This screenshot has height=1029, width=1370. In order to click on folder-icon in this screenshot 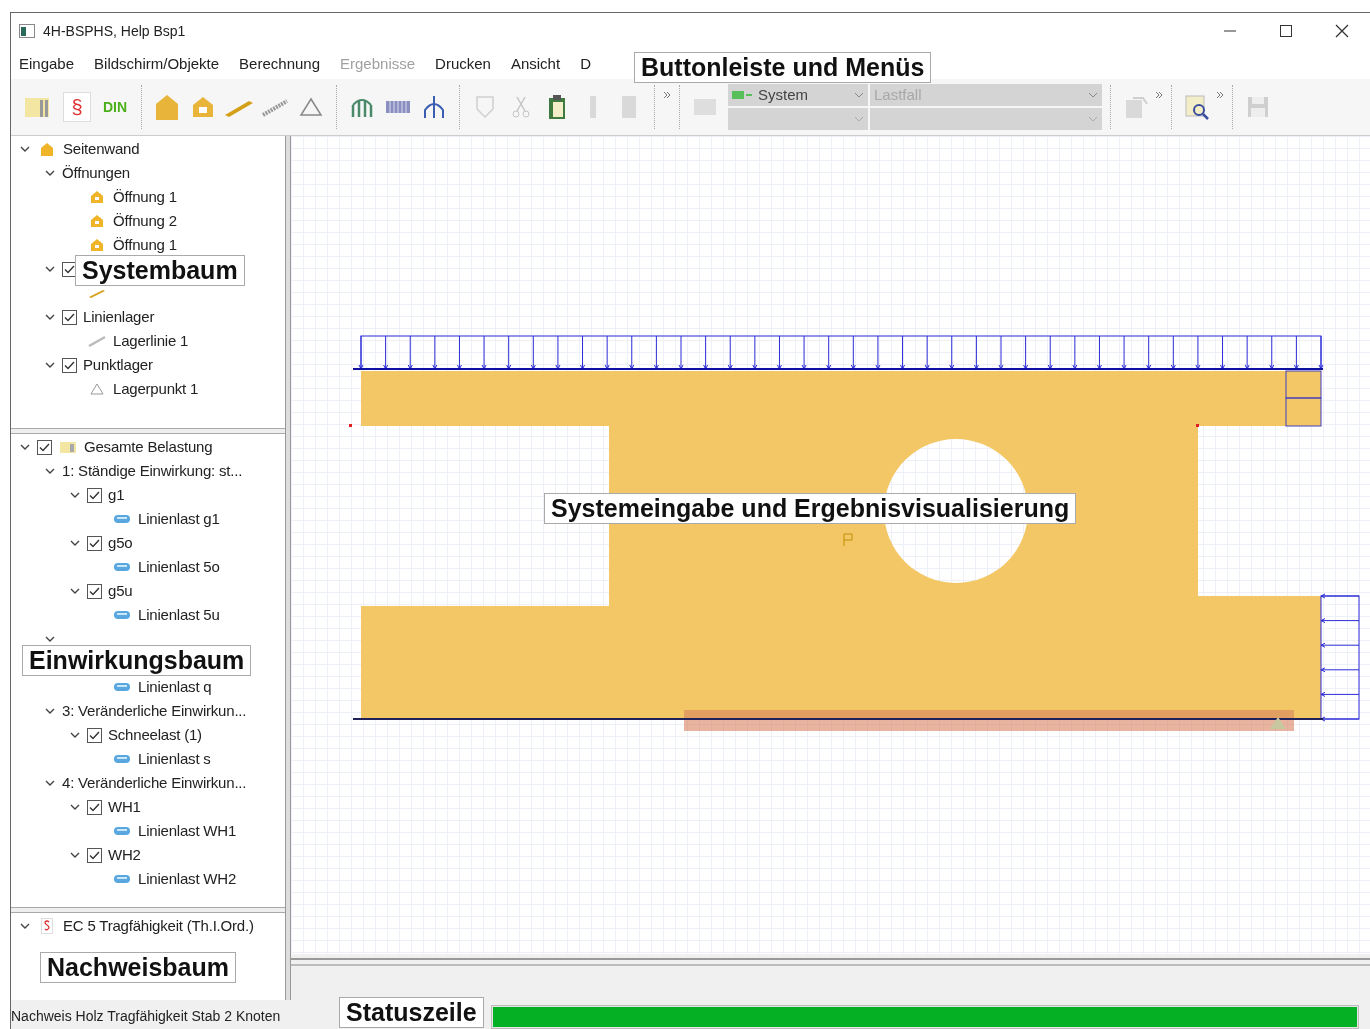, I will do `click(68, 447)`.